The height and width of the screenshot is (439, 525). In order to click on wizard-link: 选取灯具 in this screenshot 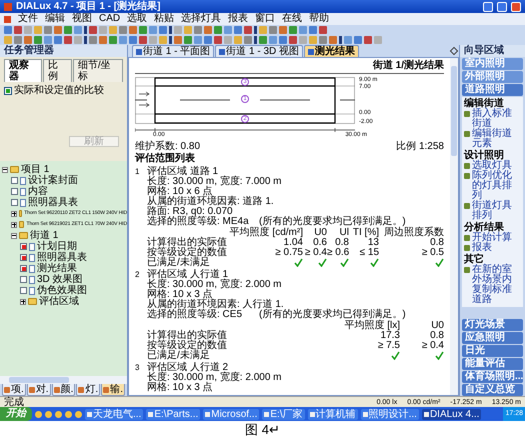, I will do `click(492, 166)`.